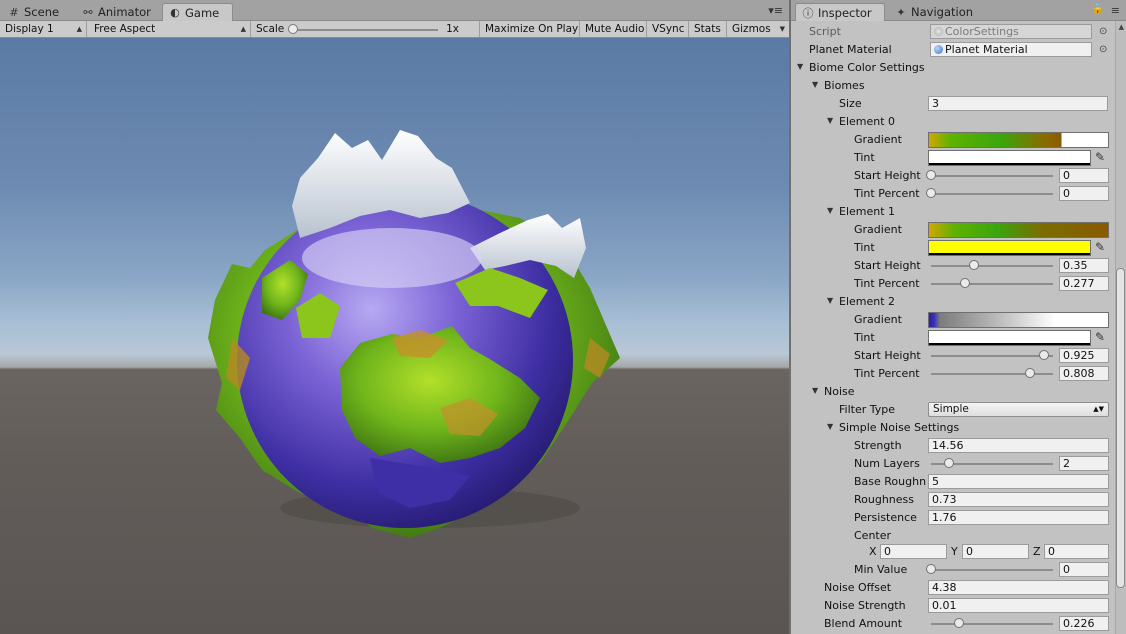 Image resolution: width=1126 pixels, height=634 pixels. Describe the element at coordinates (1018, 103) in the screenshot. I see `size-input: 3` at that location.